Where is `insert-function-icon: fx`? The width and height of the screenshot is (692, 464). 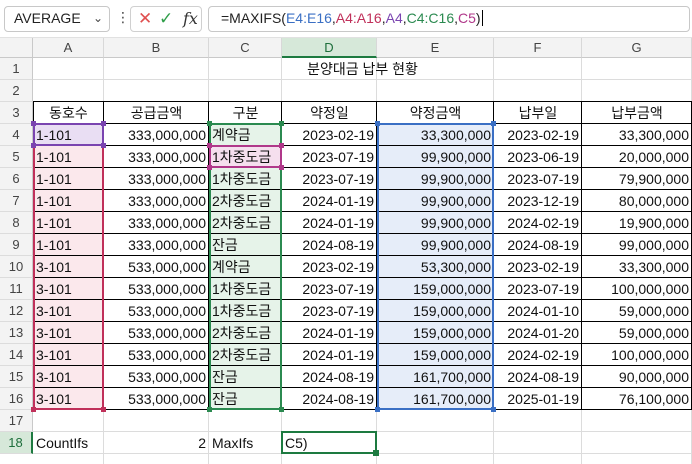 insert-function-icon: fx is located at coordinates (190, 18).